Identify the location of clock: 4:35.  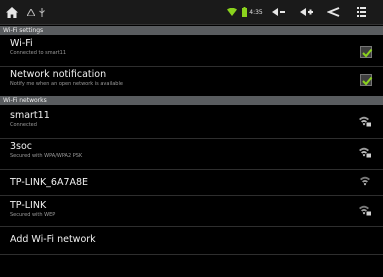
(256, 12).